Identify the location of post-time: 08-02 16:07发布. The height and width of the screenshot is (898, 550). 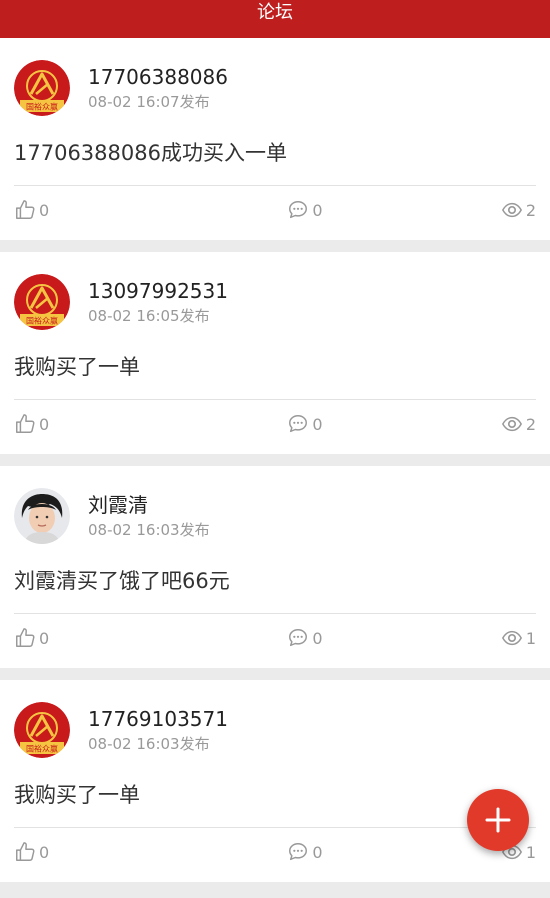
(149, 102).